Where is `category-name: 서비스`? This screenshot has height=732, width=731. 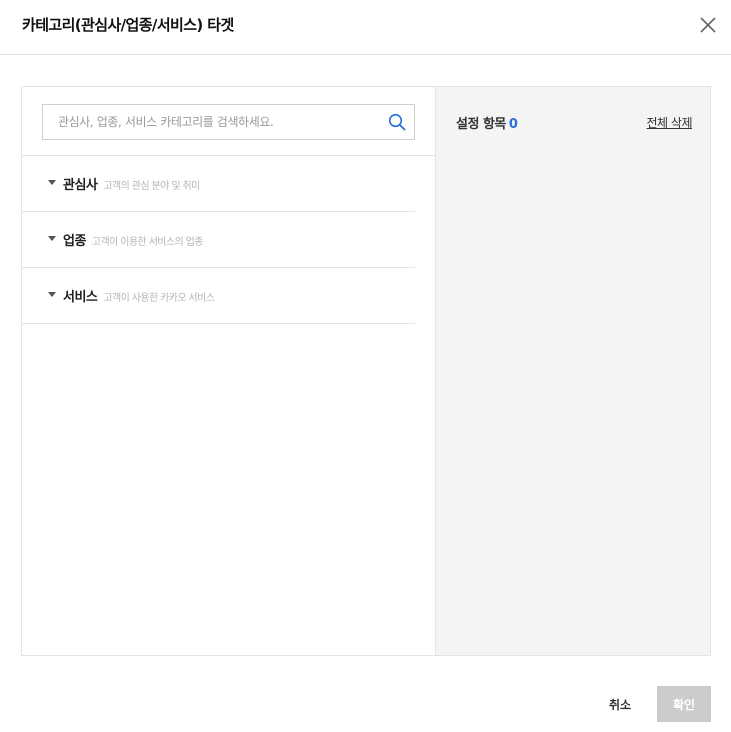 category-name: 서비스 is located at coordinates (80, 297).